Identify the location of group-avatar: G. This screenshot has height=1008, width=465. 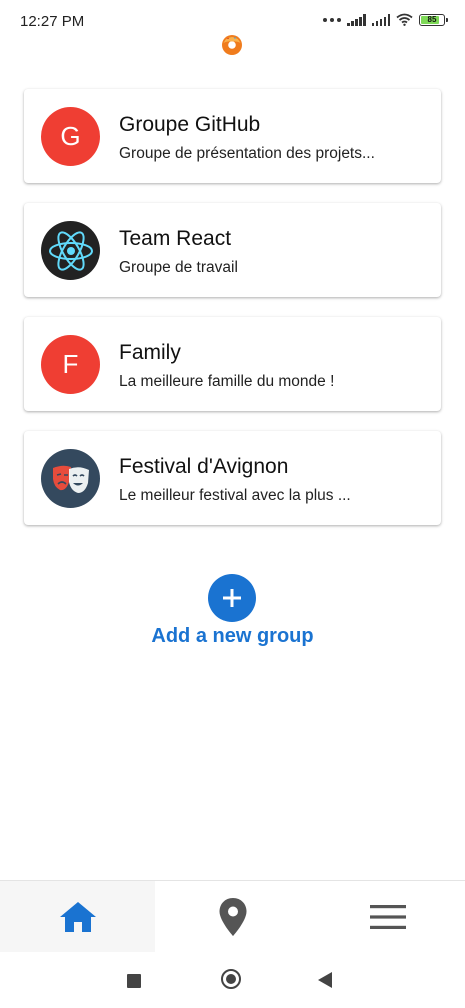
(70, 136).